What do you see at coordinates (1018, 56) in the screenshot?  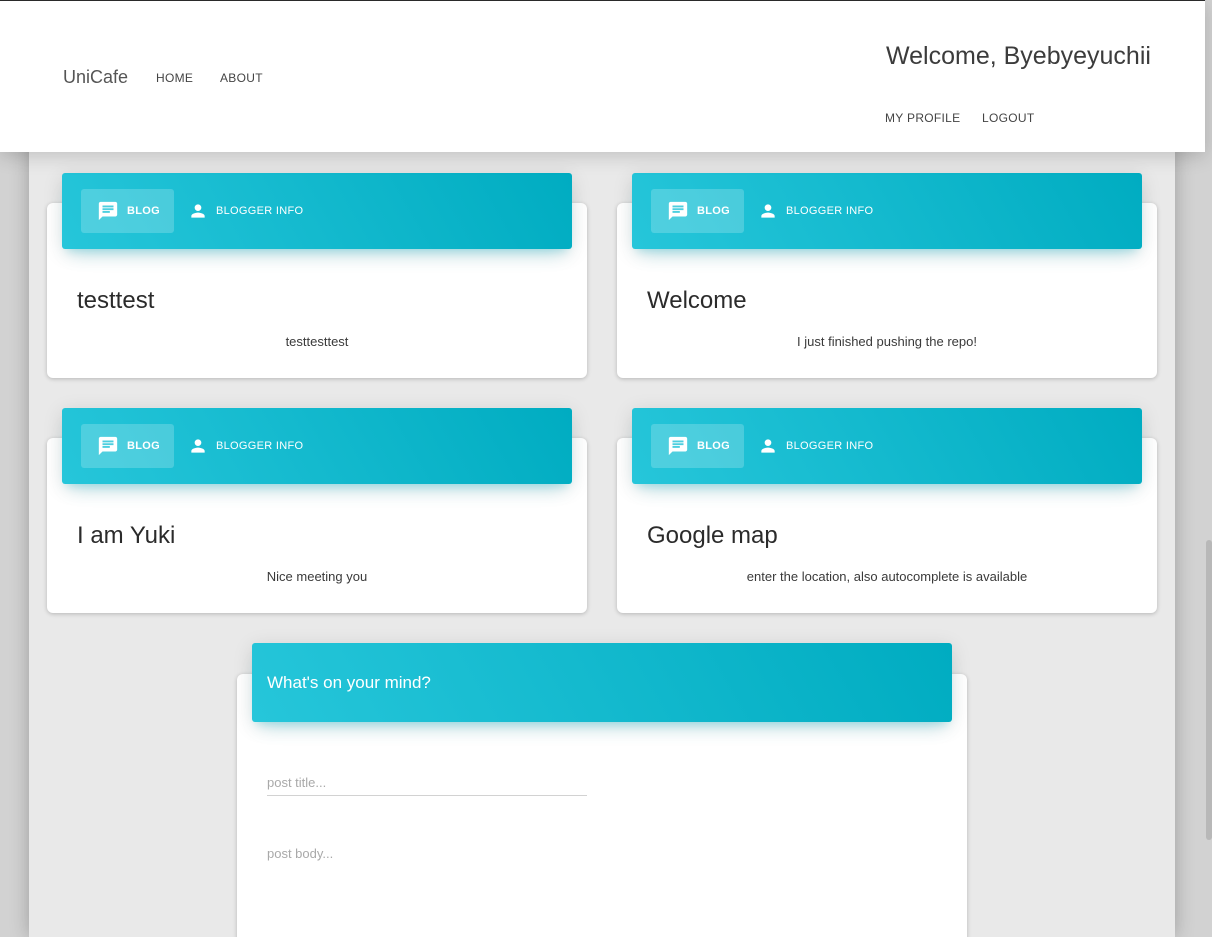 I see `welcome-message: Welcome, Byebyeyuchii` at bounding box center [1018, 56].